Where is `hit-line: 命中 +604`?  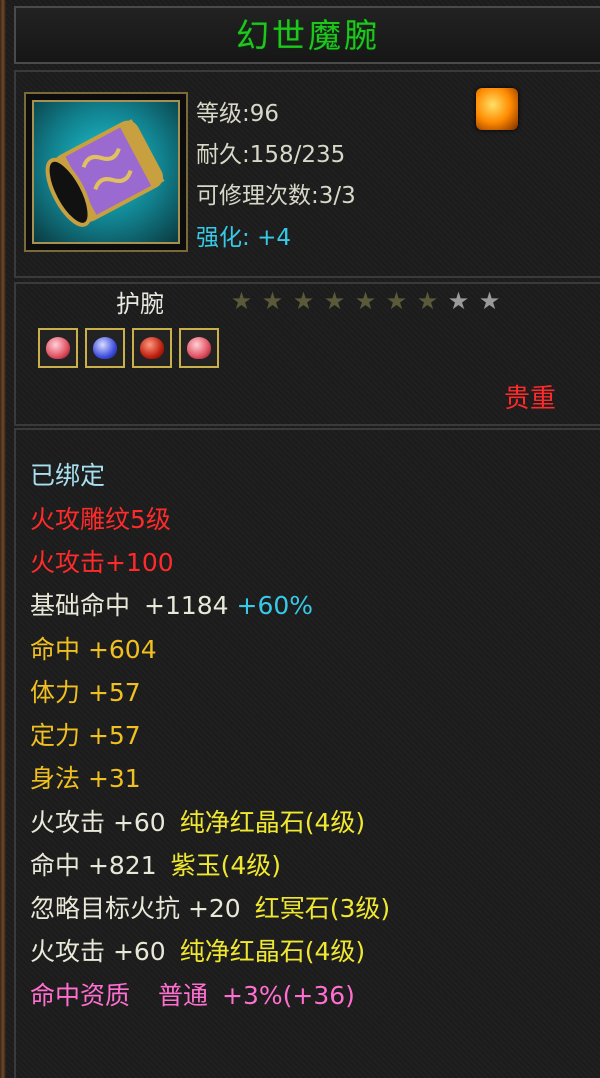 hit-line: 命中 +604 is located at coordinates (93, 649).